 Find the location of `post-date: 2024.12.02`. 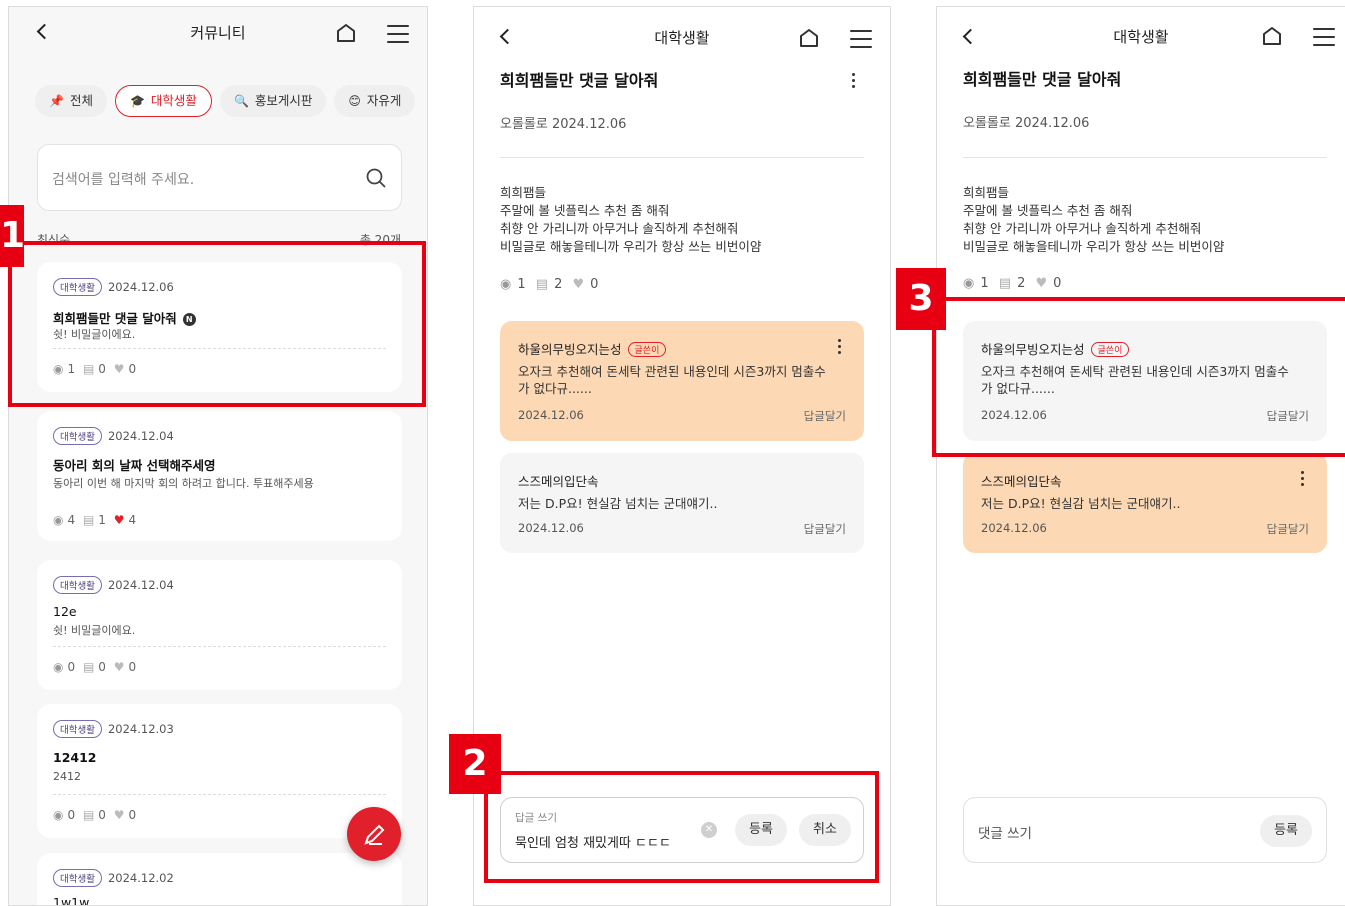

post-date: 2024.12.02 is located at coordinates (140, 878).